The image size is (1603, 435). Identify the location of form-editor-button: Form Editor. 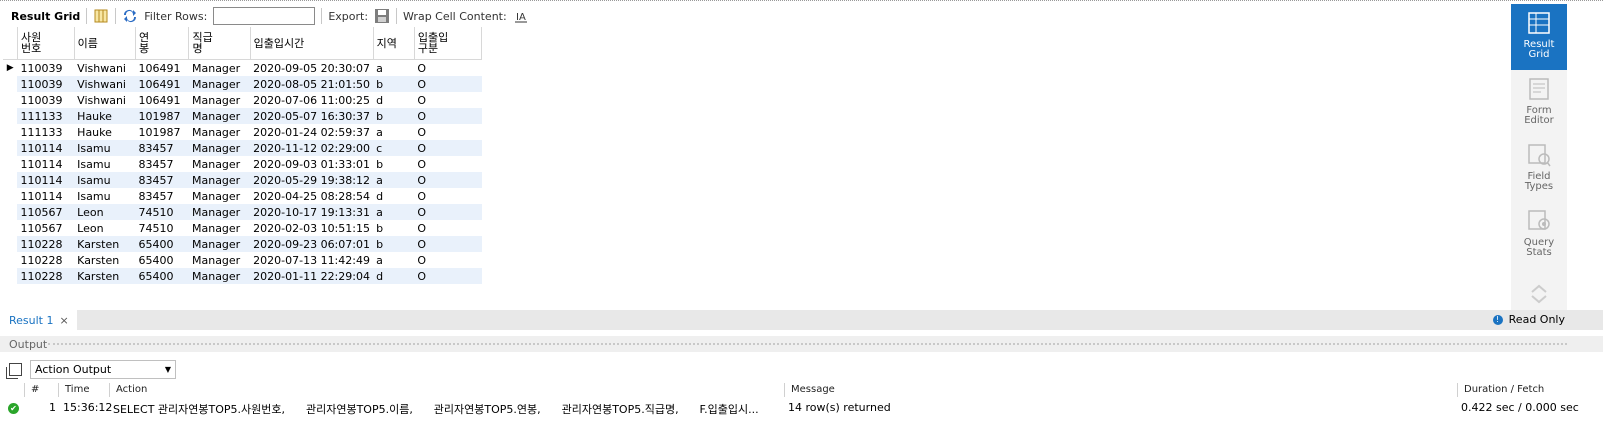
(1539, 103).